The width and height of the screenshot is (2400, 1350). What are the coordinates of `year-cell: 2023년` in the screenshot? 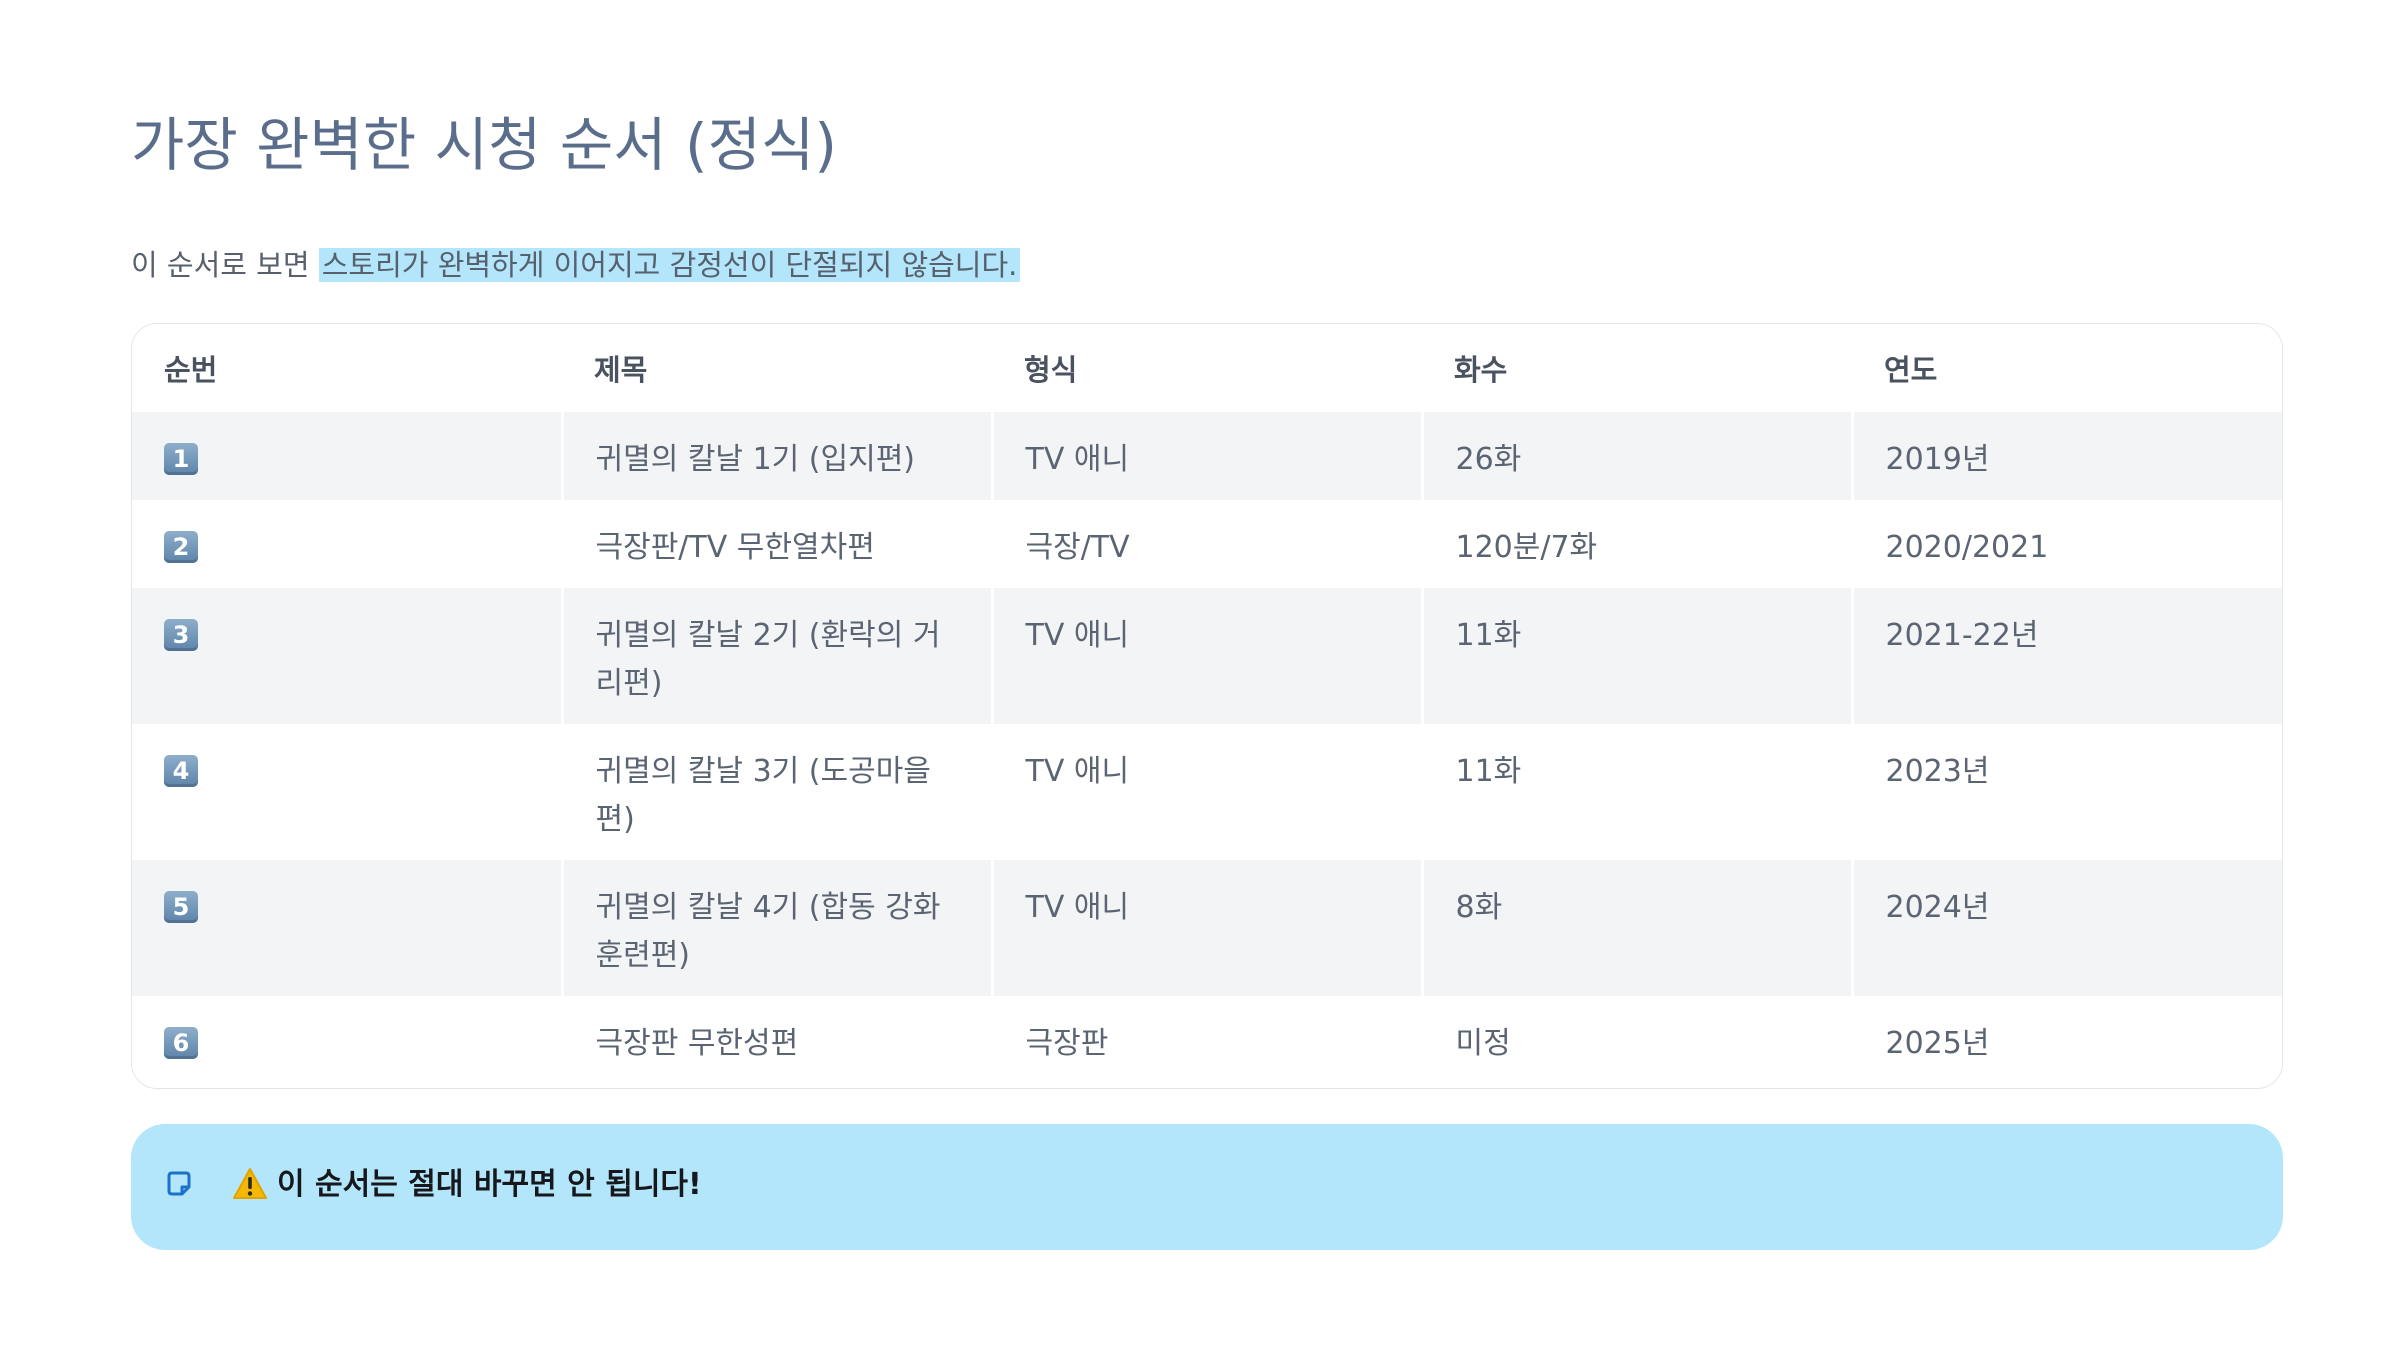 It's located at (2066, 792).